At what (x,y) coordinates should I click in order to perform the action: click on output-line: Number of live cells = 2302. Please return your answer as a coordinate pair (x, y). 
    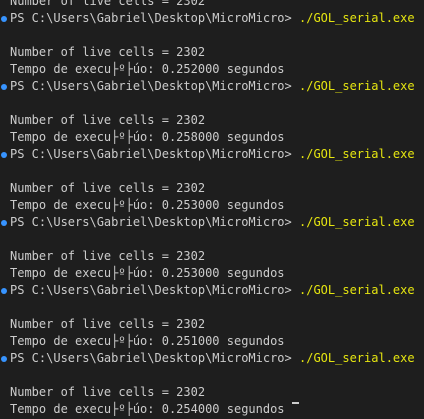
    Looking at the image, I should click on (108, 4).